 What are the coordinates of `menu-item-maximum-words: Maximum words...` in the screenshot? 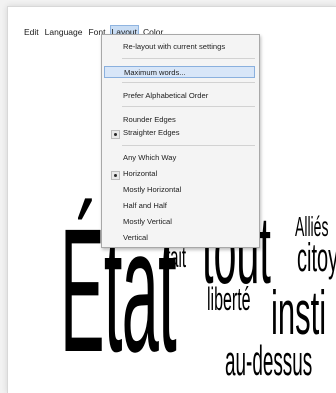 It's located at (179, 72).